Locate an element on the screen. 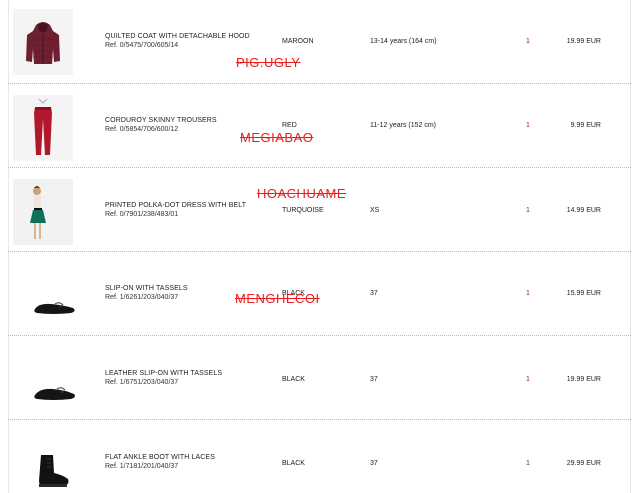 Image resolution: width=639 pixels, height=493 pixels. product-name: SLIP-ON WITH TASSELS is located at coordinates (146, 288).